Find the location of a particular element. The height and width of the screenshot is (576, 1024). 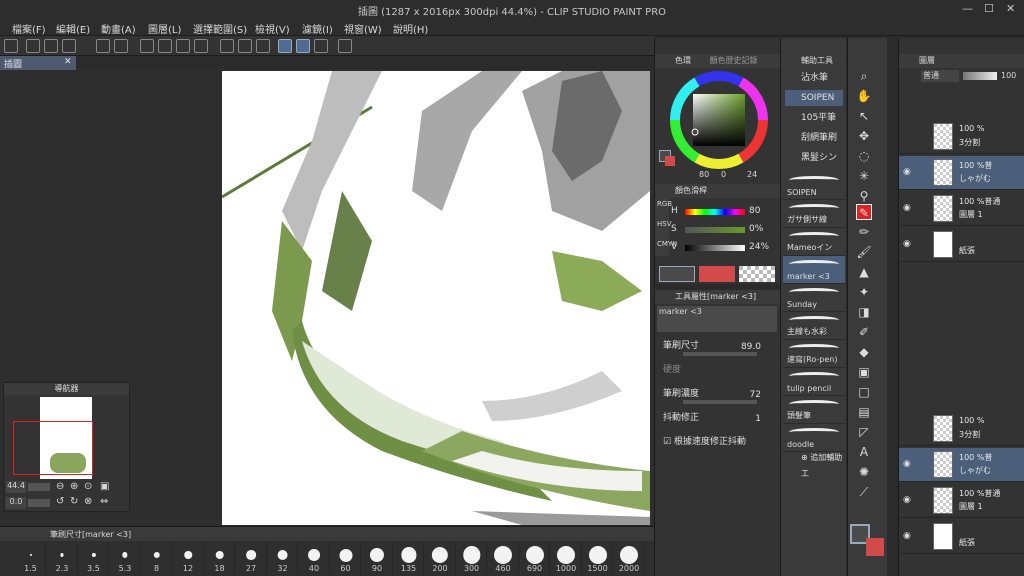

snap-ruler-icon is located at coordinates (285, 46).